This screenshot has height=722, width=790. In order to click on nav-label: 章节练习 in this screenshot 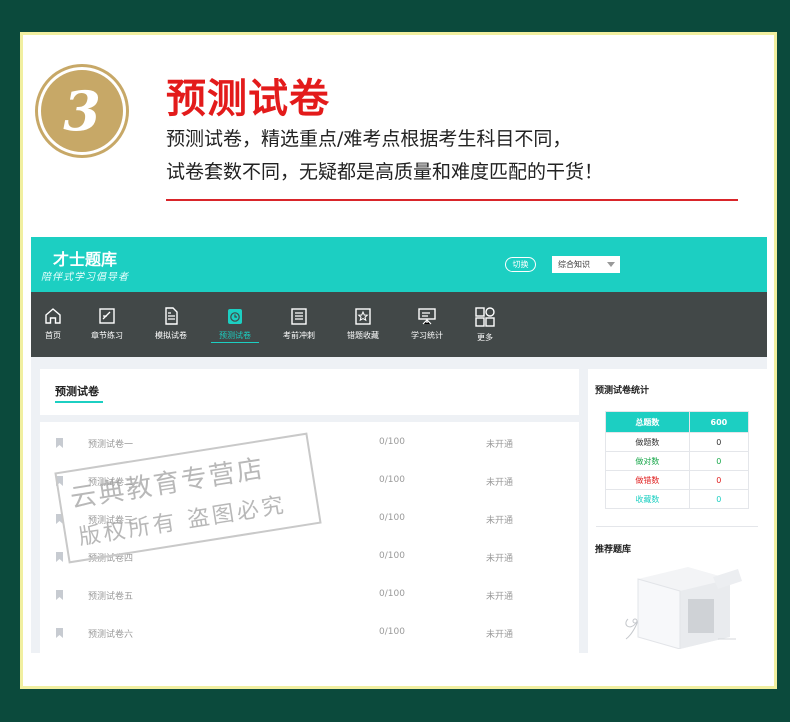, I will do `click(107, 335)`.